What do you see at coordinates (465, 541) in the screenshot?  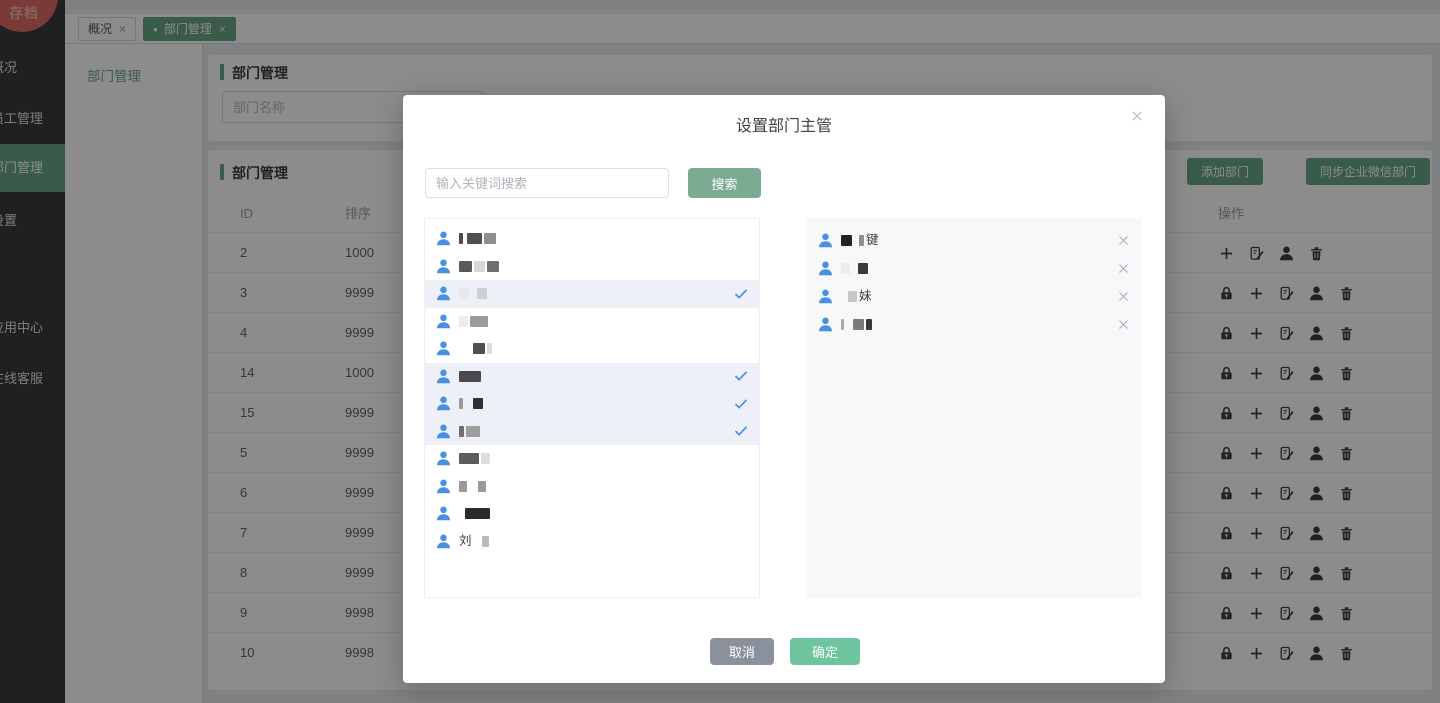 I see `name-fragment: 刘` at bounding box center [465, 541].